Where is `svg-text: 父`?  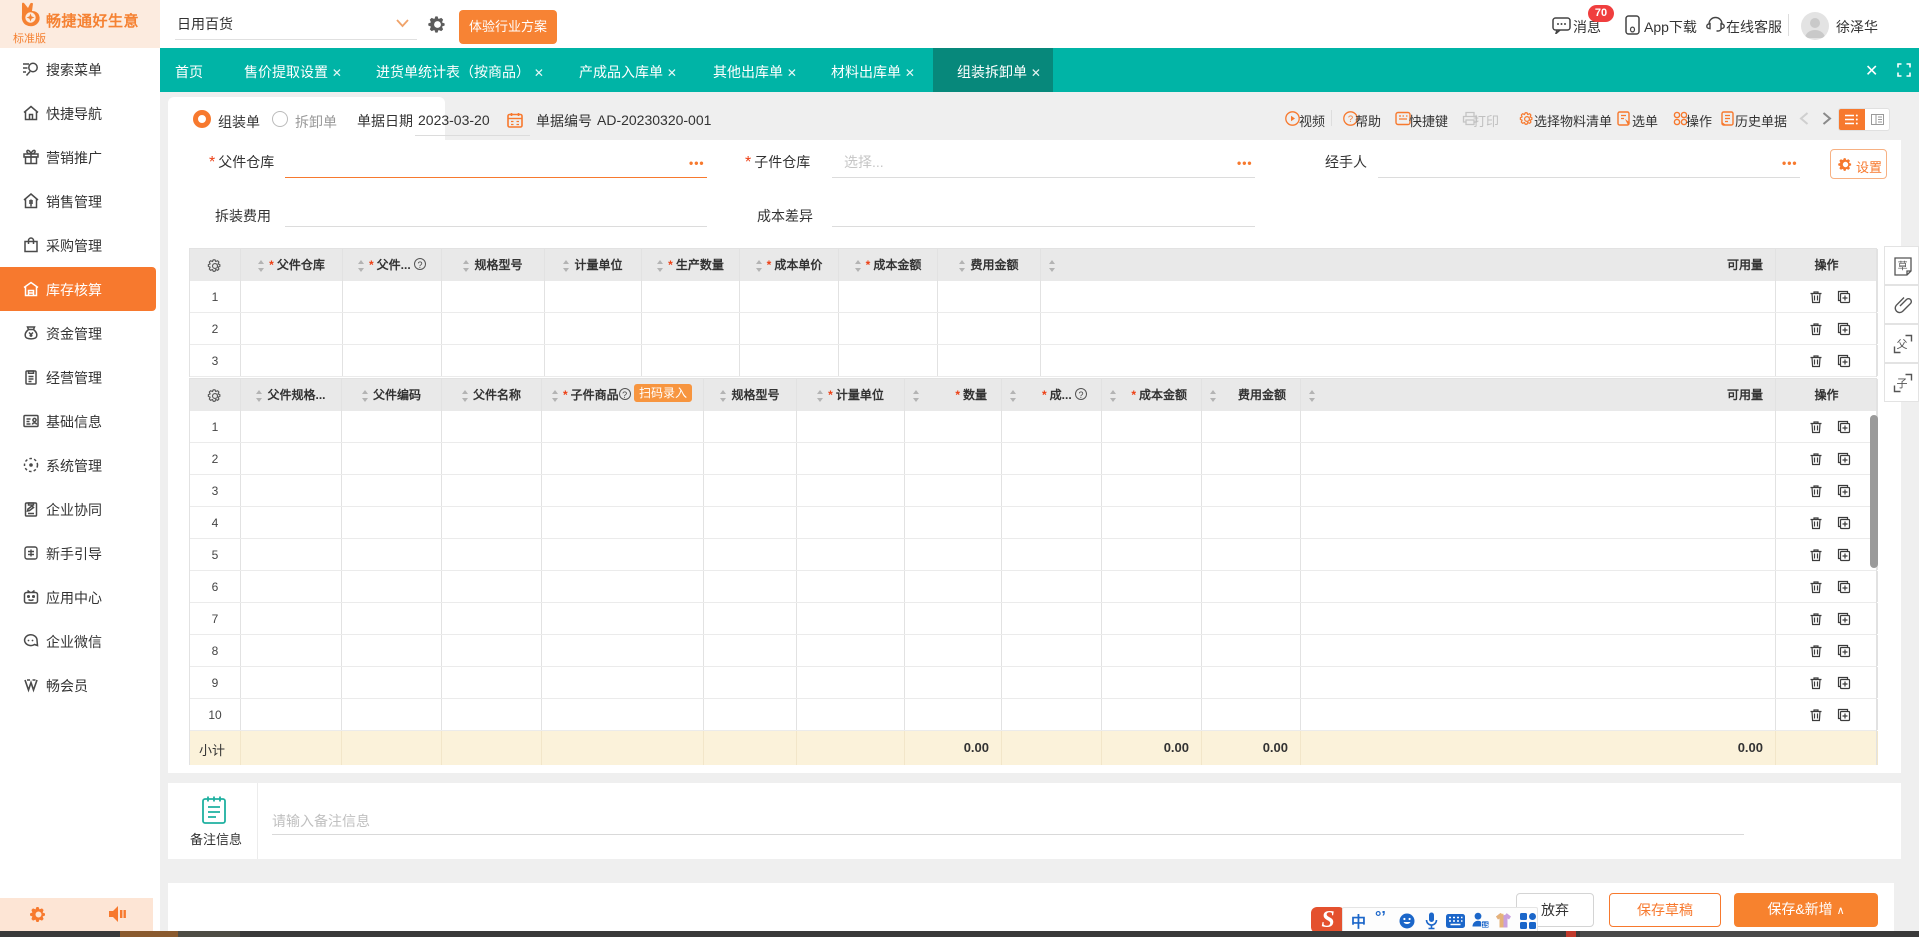 svg-text: 父 is located at coordinates (1902, 344).